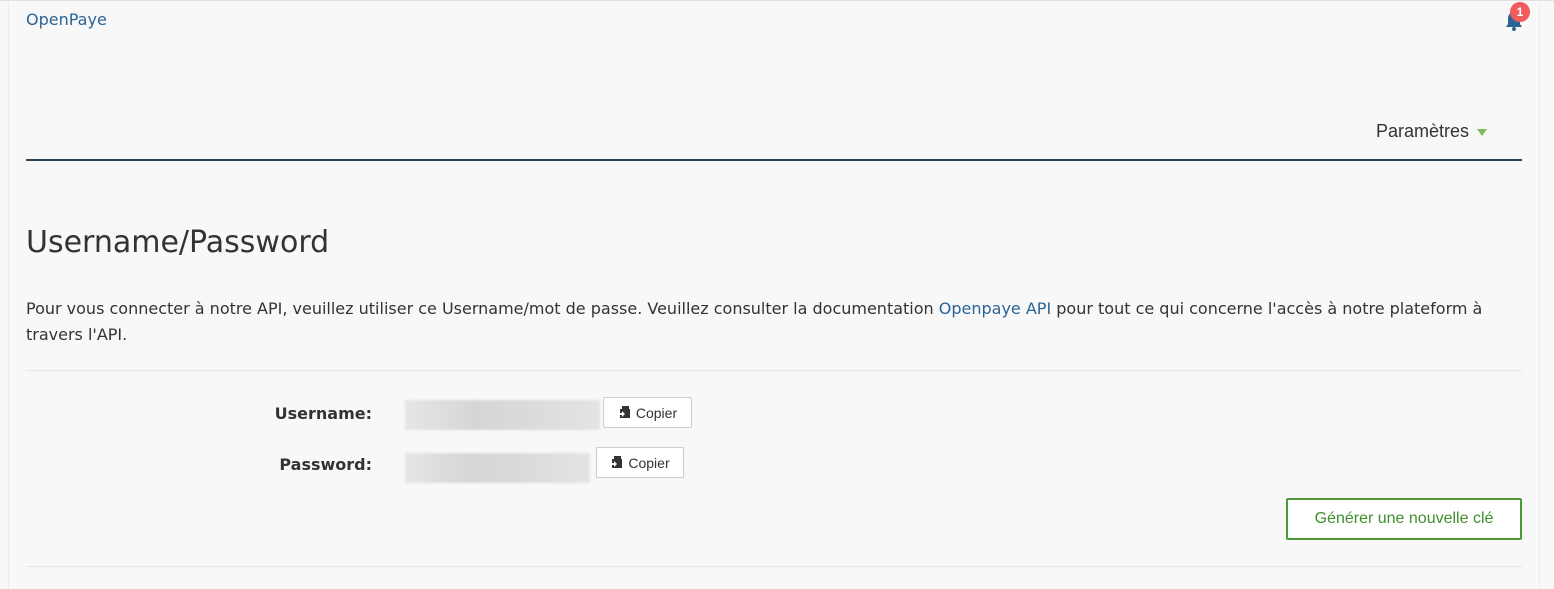  Describe the element at coordinates (502, 415) in the screenshot. I see `username-value-blurred` at that location.